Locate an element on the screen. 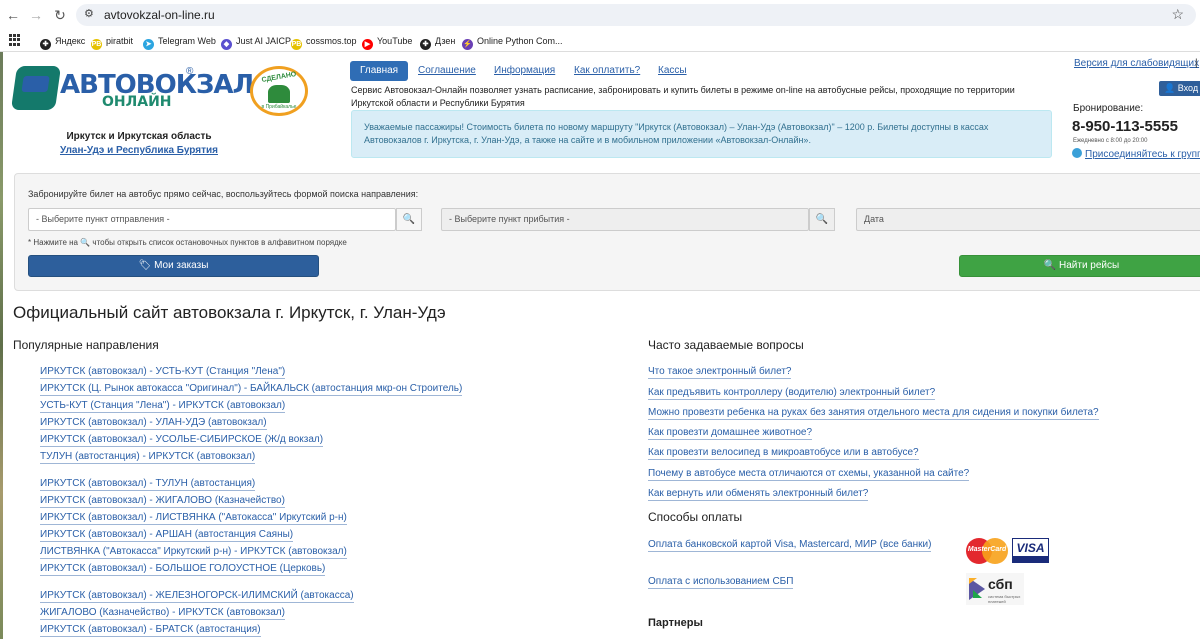 This screenshot has height=639, width=1200. badge-top-text: СДЕЛАНО is located at coordinates (279, 77).